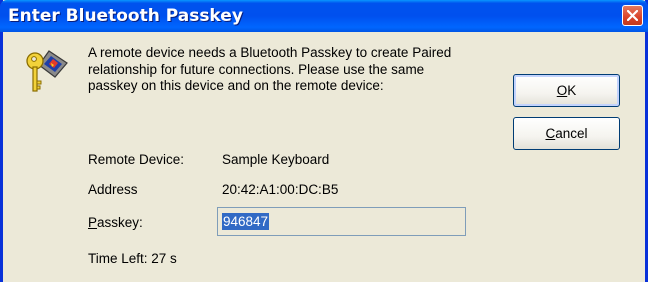 The width and height of the screenshot is (648, 282). What do you see at coordinates (246, 221) in the screenshot?
I see `passkey-value: 946847` at bounding box center [246, 221].